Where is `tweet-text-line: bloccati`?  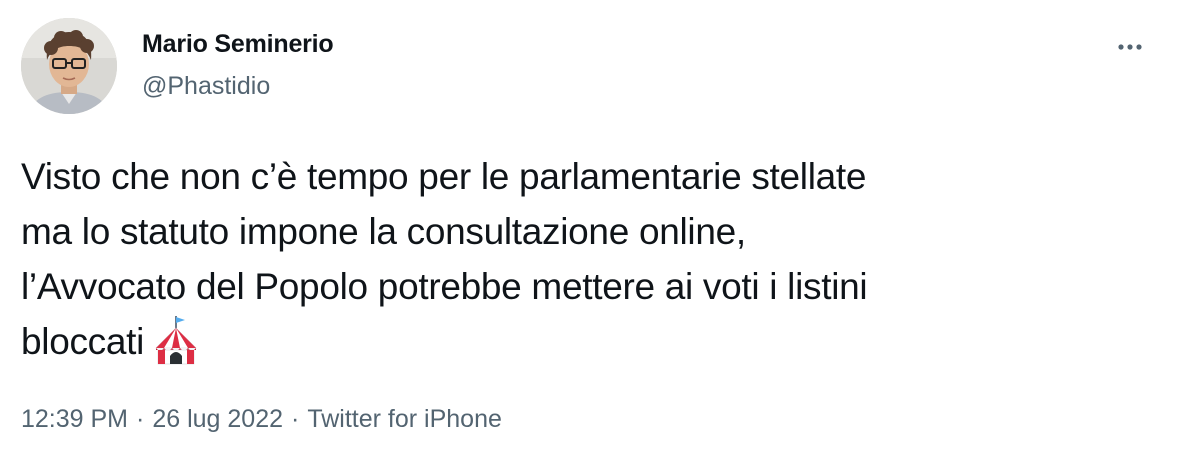 tweet-text-line: bloccati is located at coordinates (83, 341).